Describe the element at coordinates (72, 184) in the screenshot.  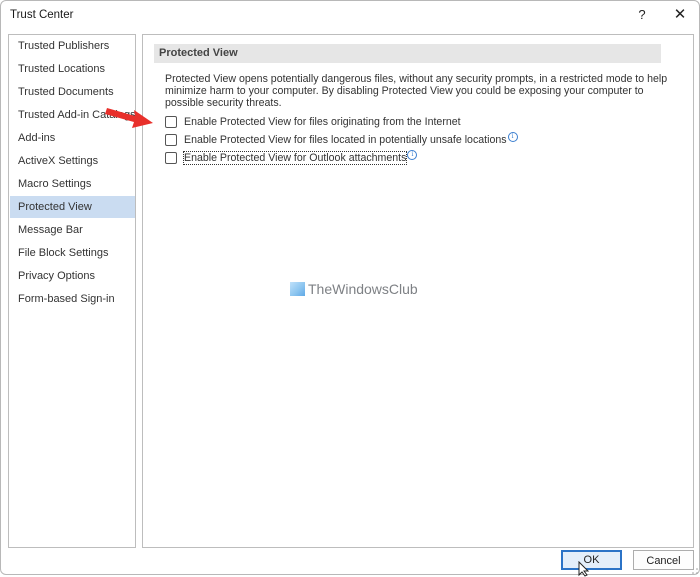
I see `sidebar-item-macro-settings: Macro Settings` at that location.